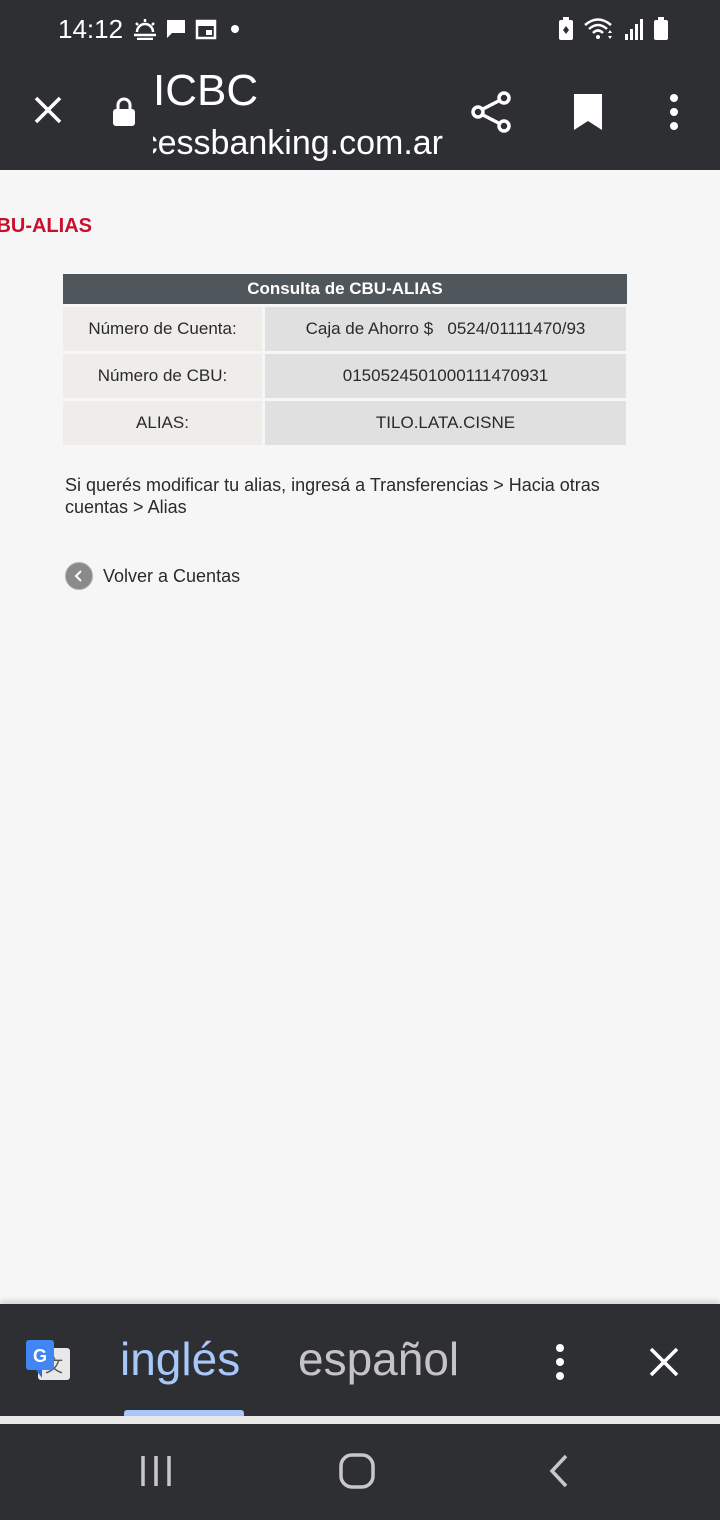  What do you see at coordinates (566, 28) in the screenshot?
I see `battery-saver-icon` at bounding box center [566, 28].